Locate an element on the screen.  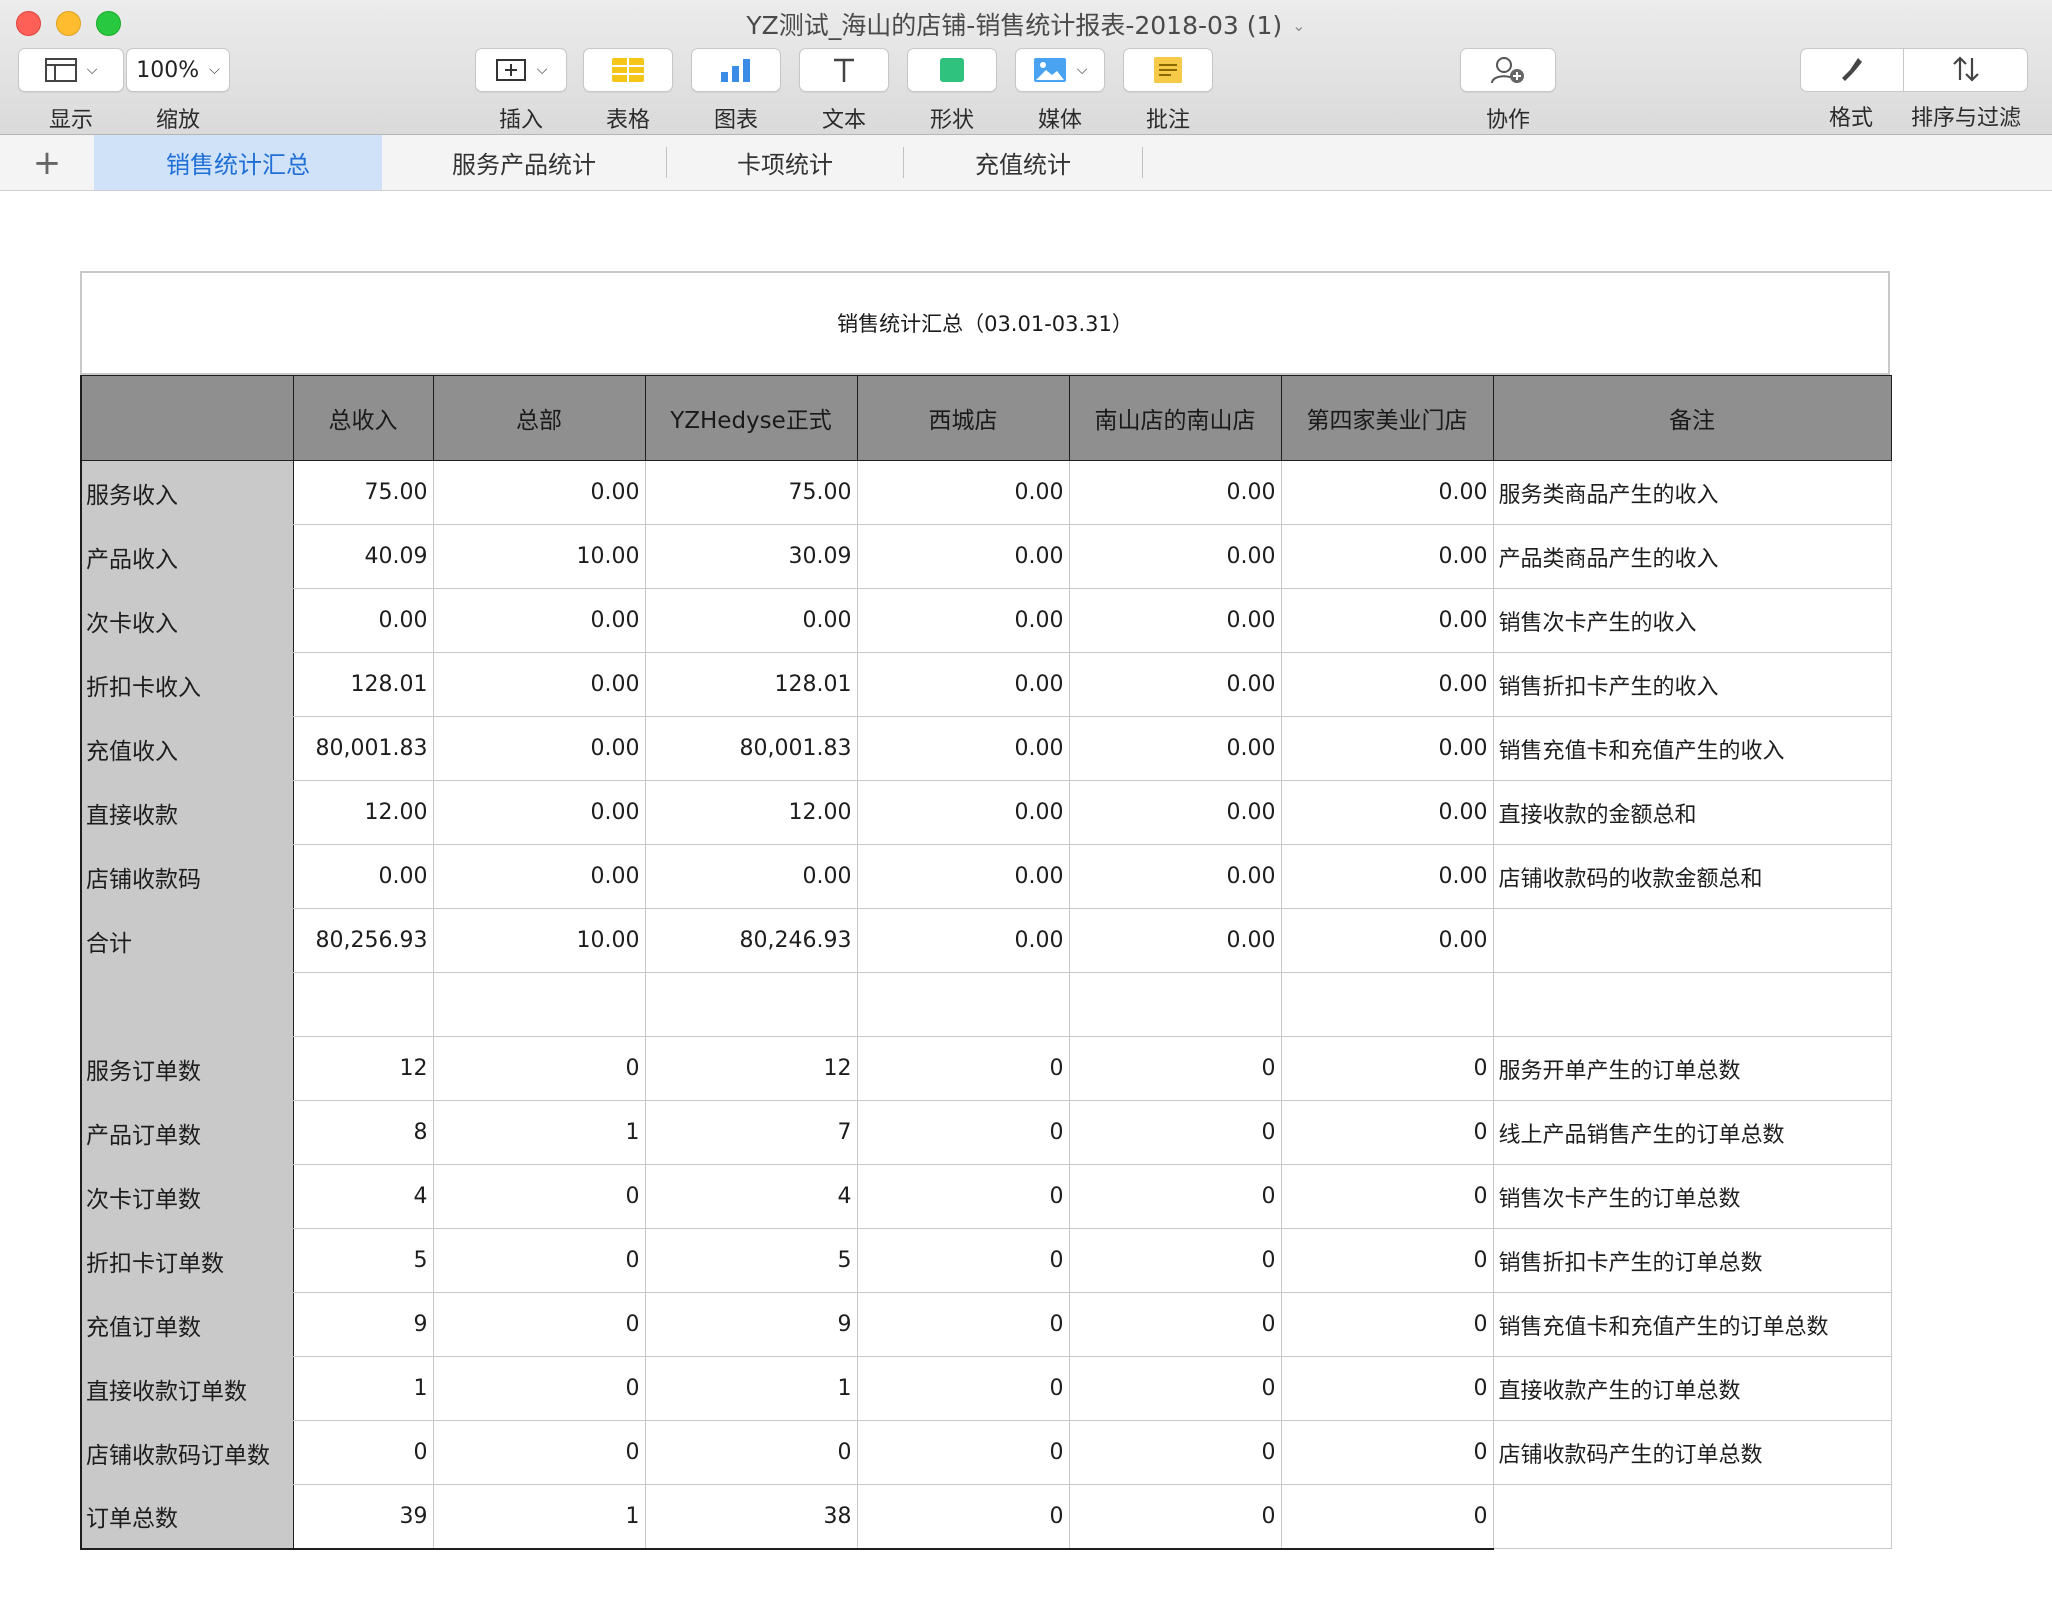
value-cell: 10.00 is located at coordinates (539, 940).